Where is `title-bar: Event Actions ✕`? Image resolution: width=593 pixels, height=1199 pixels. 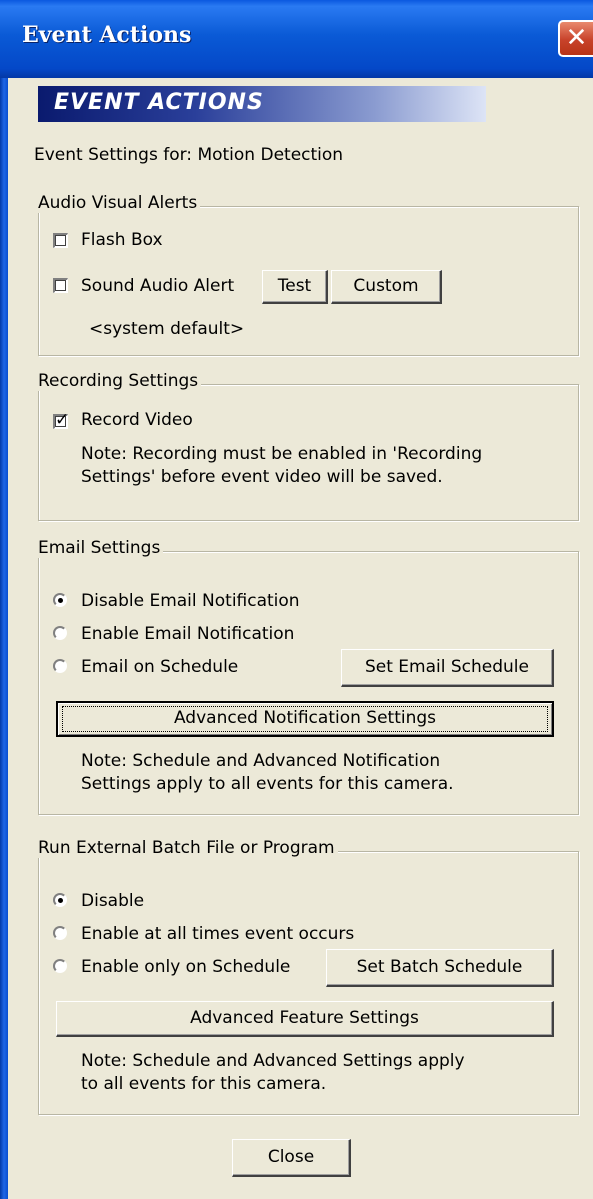 title-bar: Event Actions ✕ is located at coordinates (296, 39).